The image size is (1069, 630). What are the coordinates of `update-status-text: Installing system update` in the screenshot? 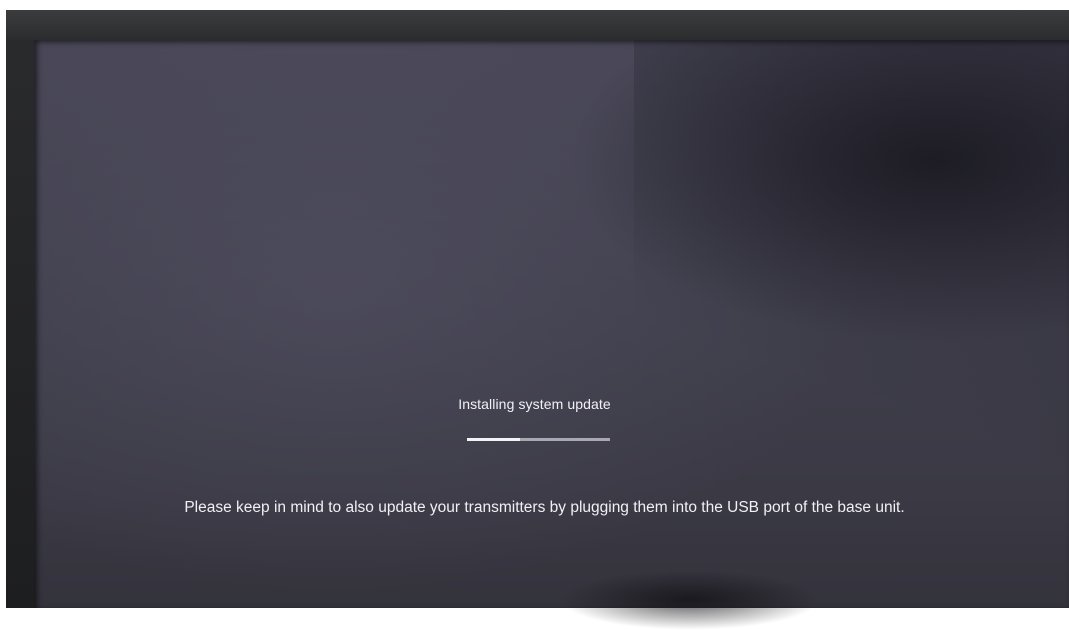 It's located at (534, 404).